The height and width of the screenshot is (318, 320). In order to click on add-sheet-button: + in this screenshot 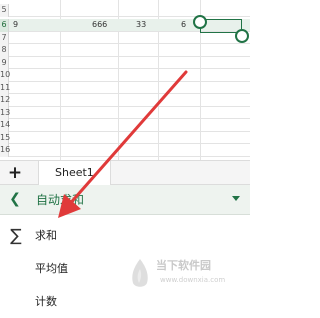, I will do `click(15, 173)`.